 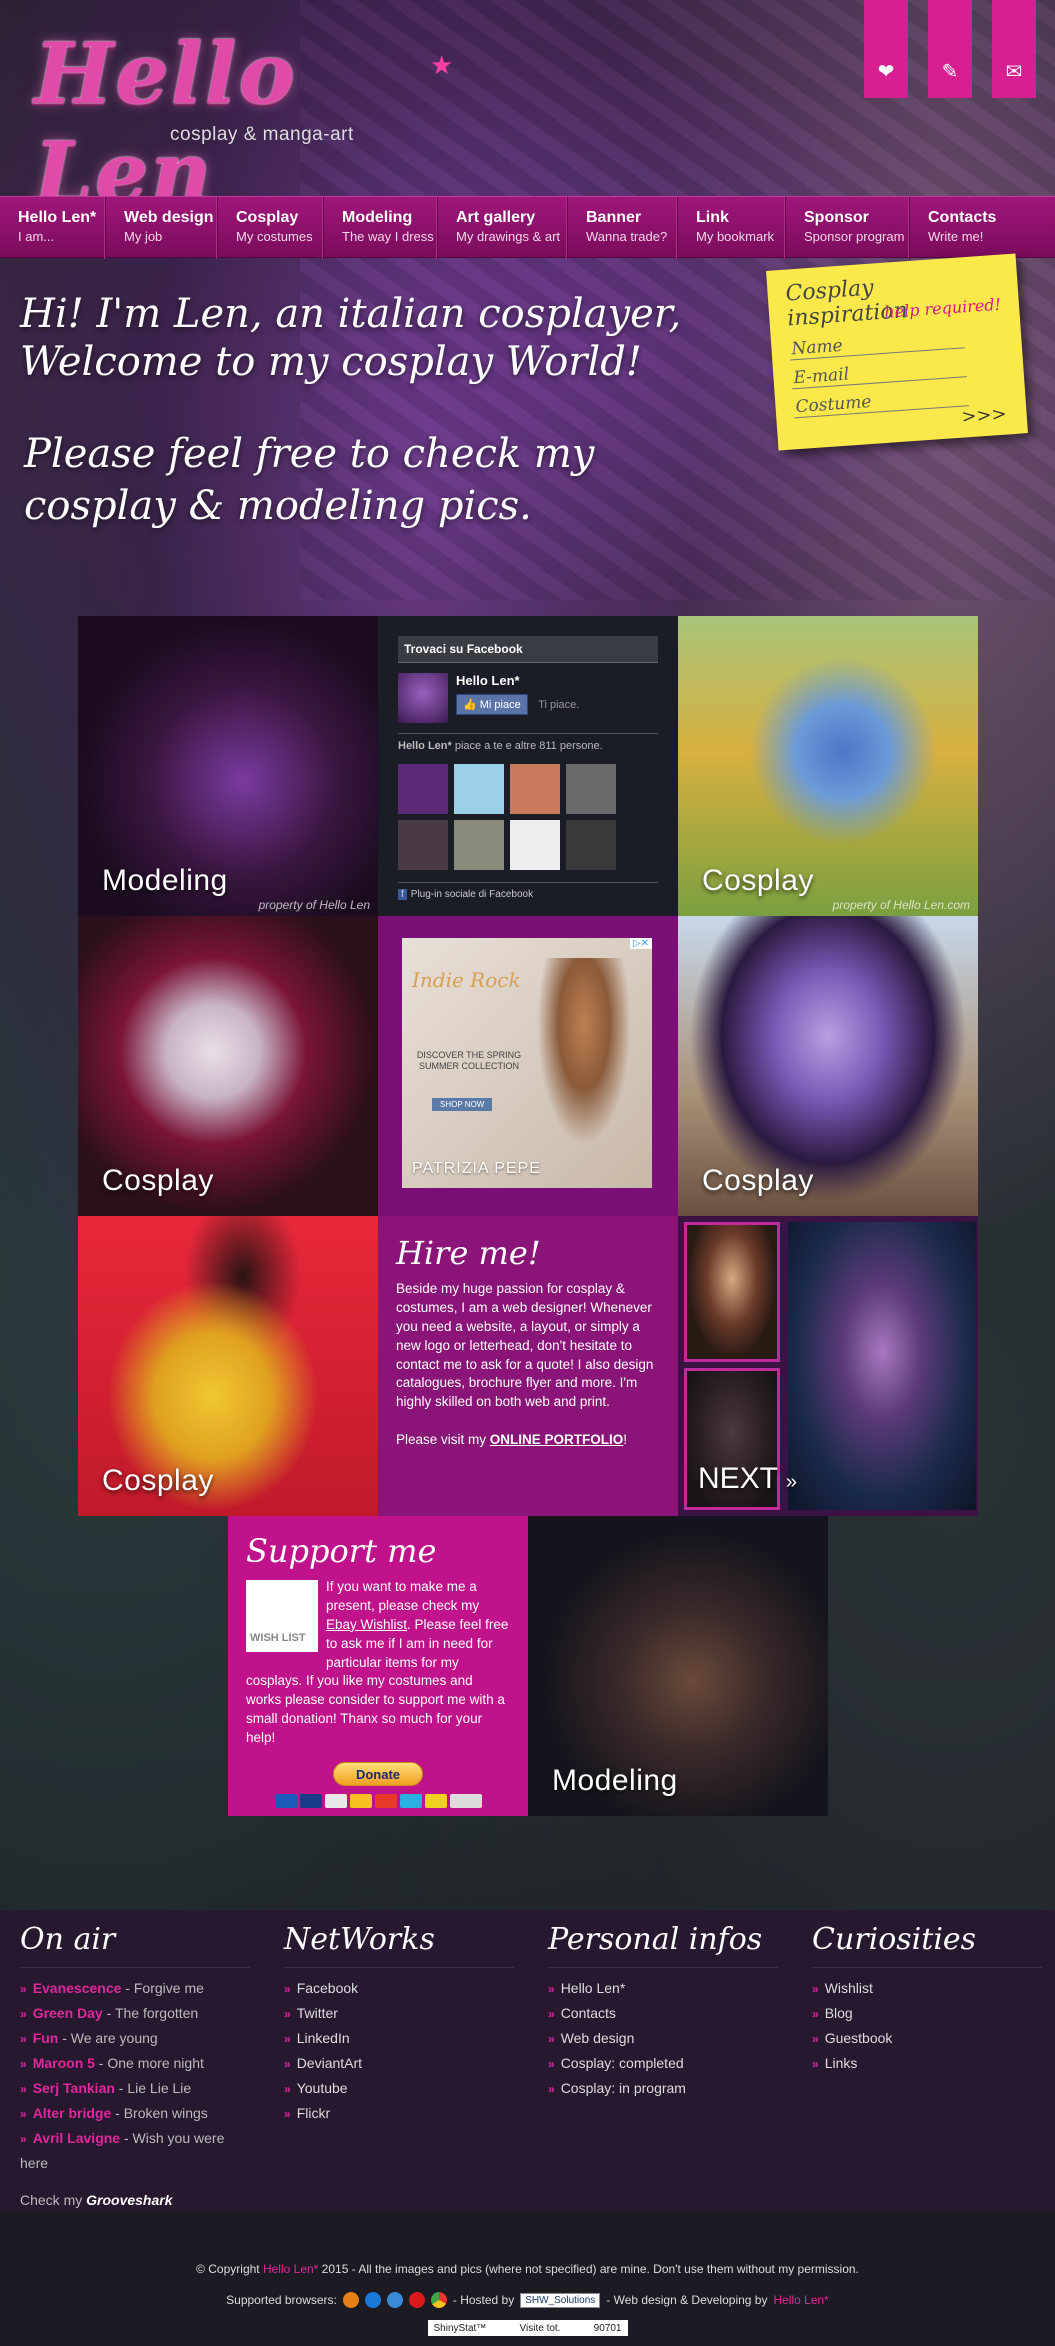 I want to click on network-link-deviantart: » DeviantArt, so click(x=399, y=2063).